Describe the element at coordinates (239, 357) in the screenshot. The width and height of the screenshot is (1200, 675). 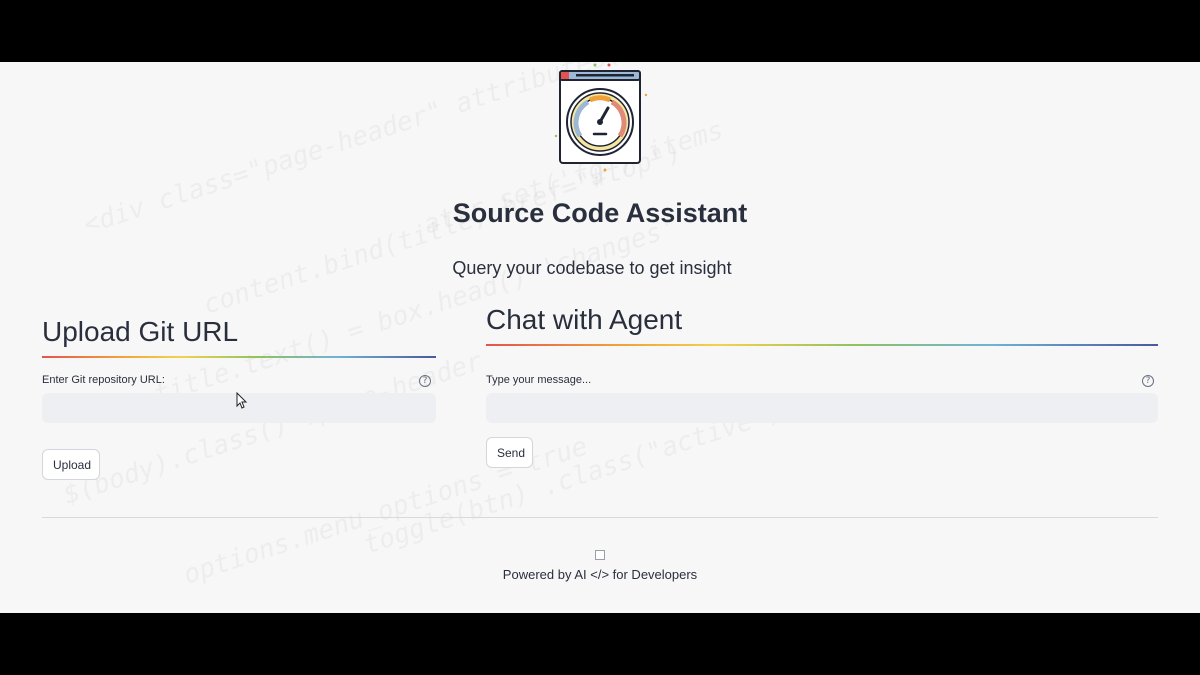
I see `upload-heading-divider` at that location.